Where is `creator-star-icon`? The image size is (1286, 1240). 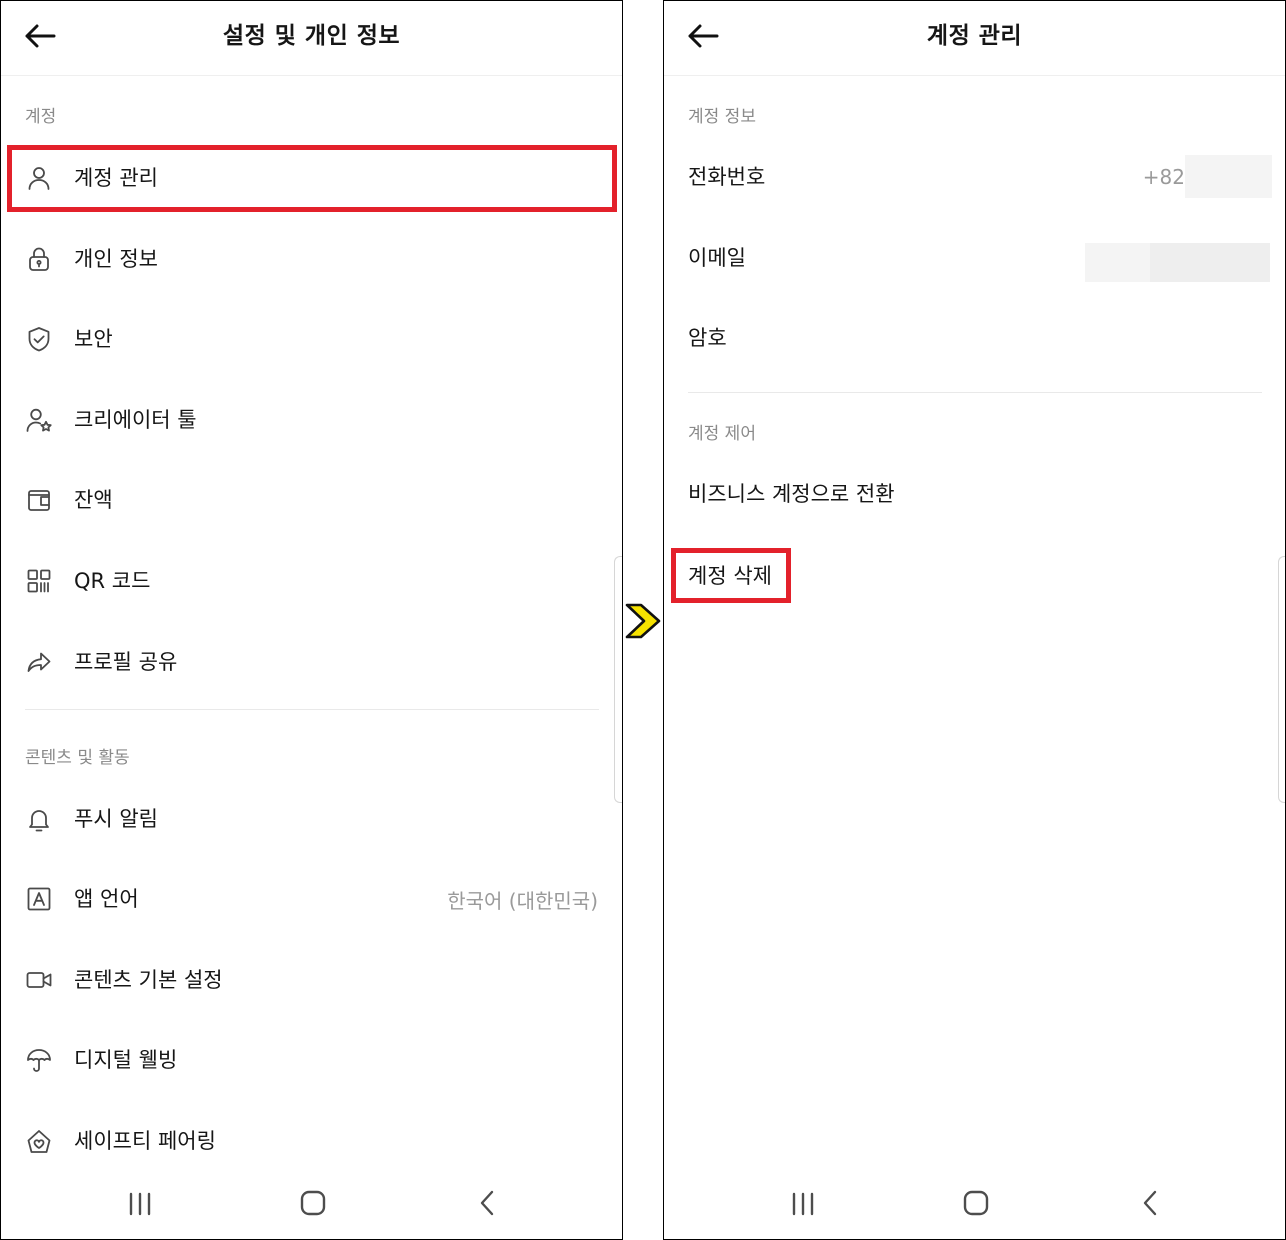 creator-star-icon is located at coordinates (40, 420).